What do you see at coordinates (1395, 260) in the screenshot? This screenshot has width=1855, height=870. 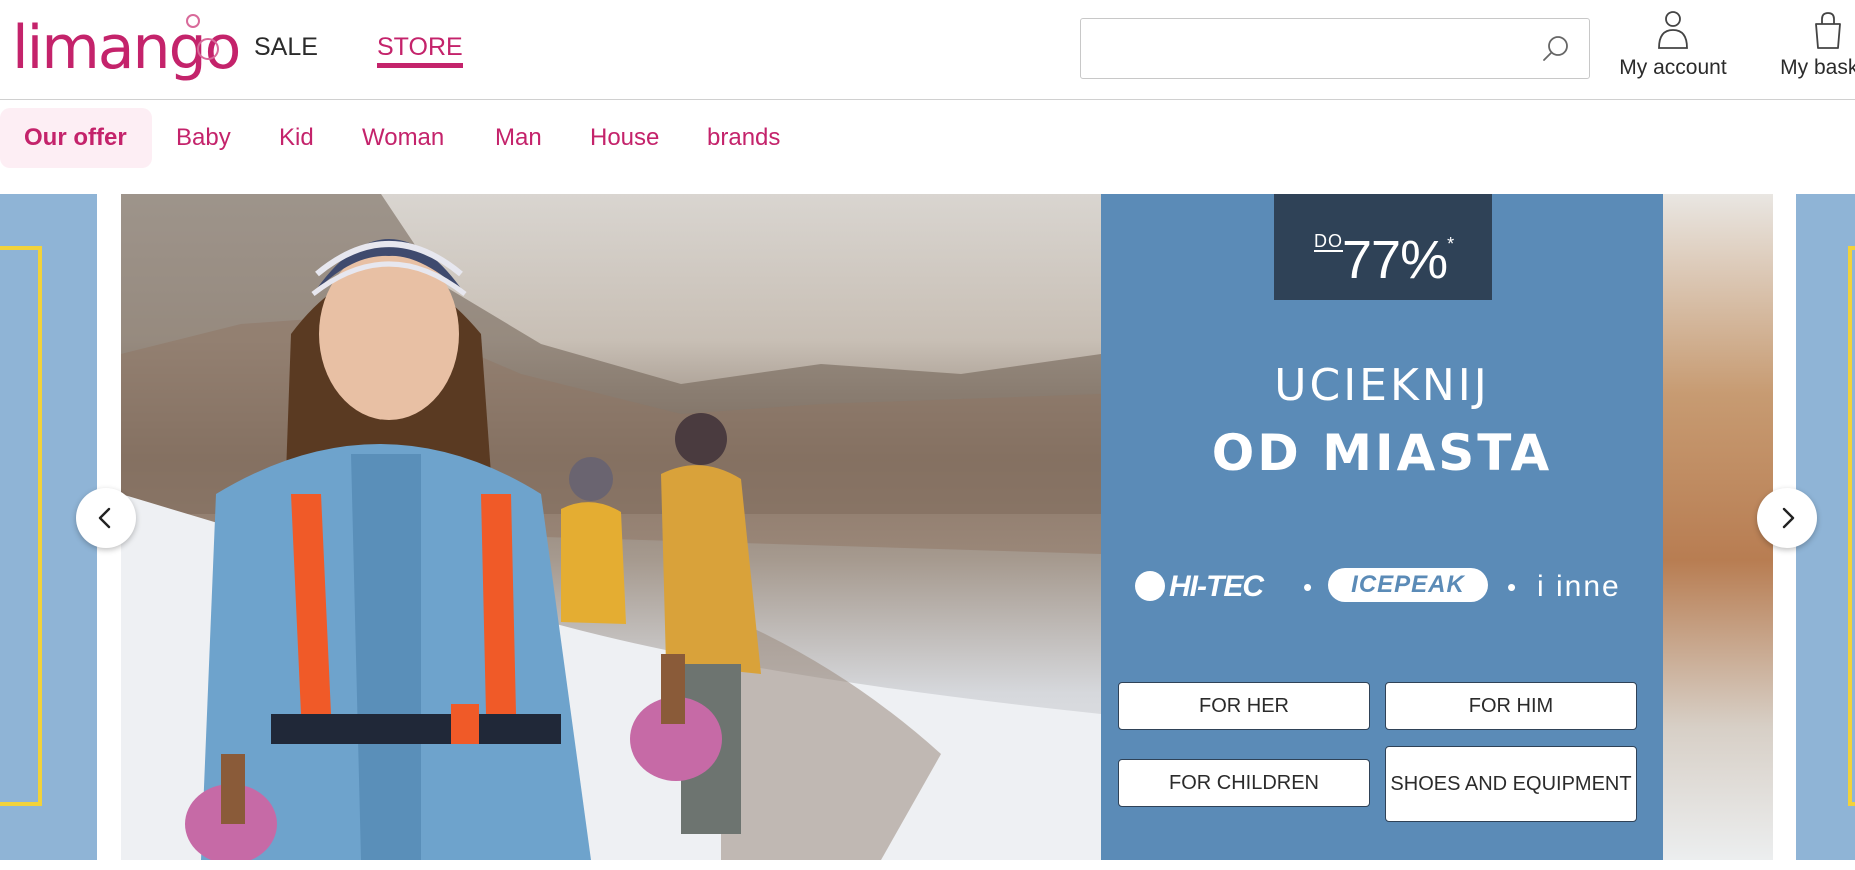 I see `discount-percent: 77%` at bounding box center [1395, 260].